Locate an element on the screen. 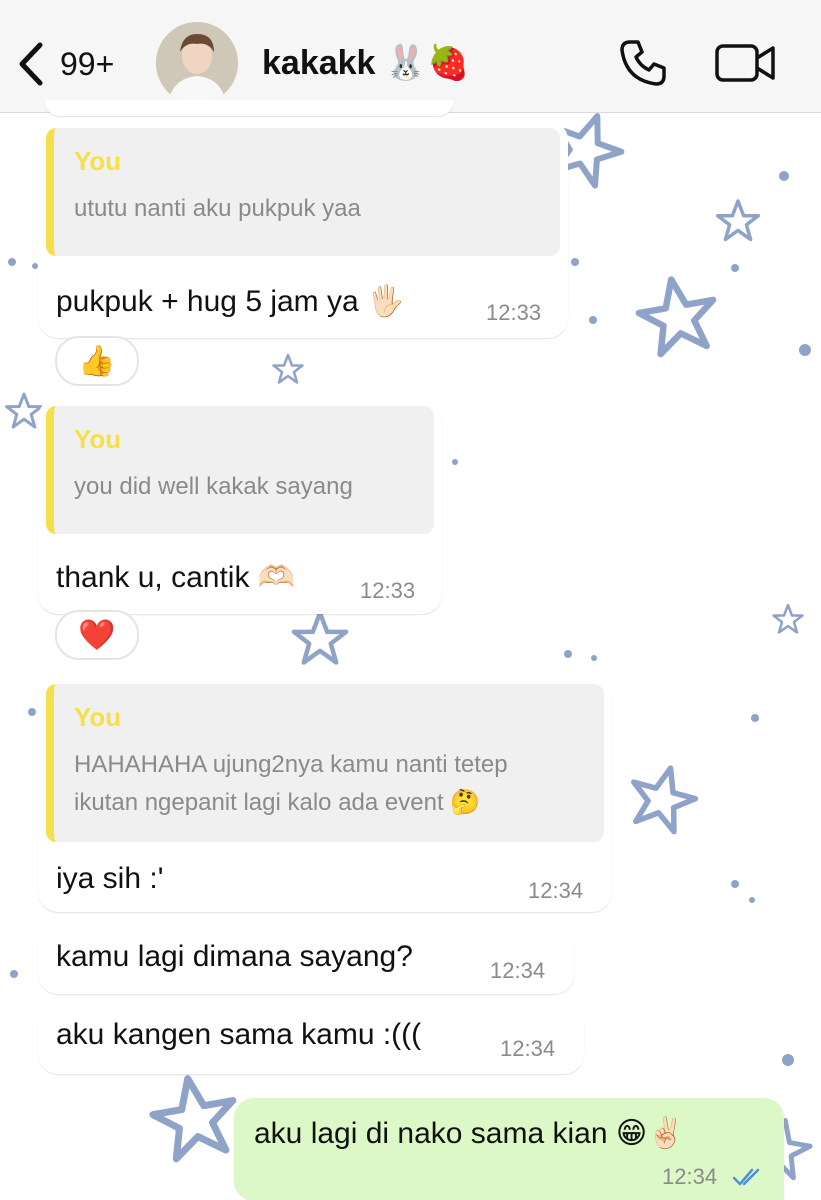 Image resolution: width=821 pixels, height=1200 pixels. message-text: aku lagi di nako sama kian 😁✌🏻 is located at coordinates (469, 1133).